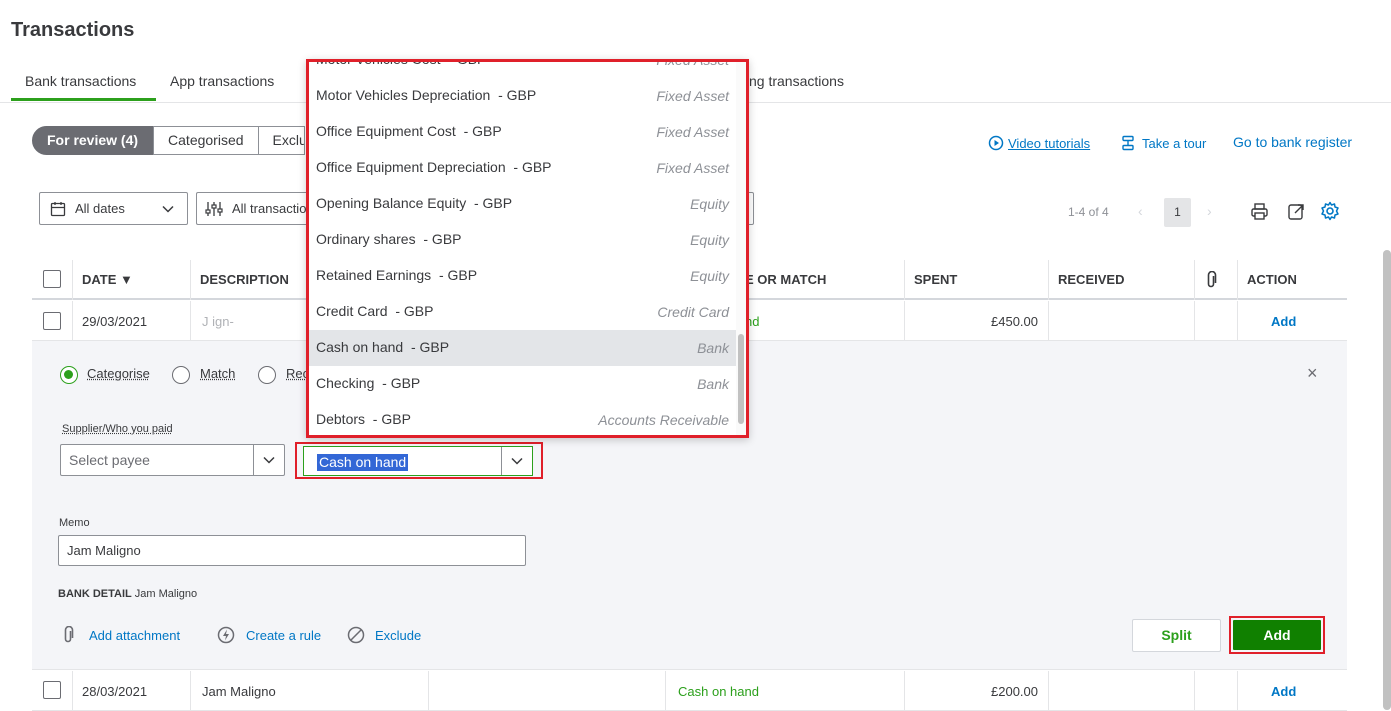  Describe the element at coordinates (523, 240) in the screenshot. I see `dropdown-option: Ordinary shares - GBP Equity` at that location.